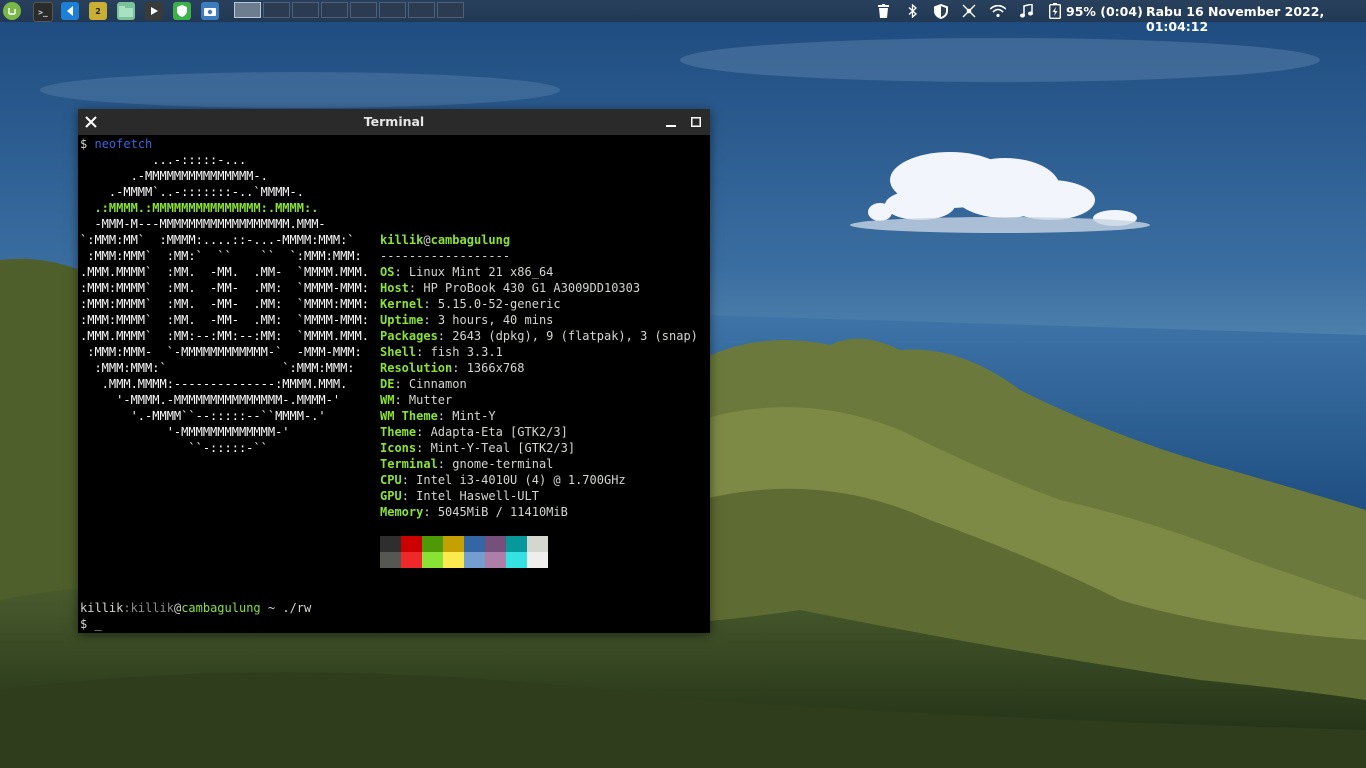 The height and width of the screenshot is (768, 1366). I want to click on logo-line: '-MMMM.-MMMMMMMMMMMMMMM-.MMMM-', so click(210, 400).